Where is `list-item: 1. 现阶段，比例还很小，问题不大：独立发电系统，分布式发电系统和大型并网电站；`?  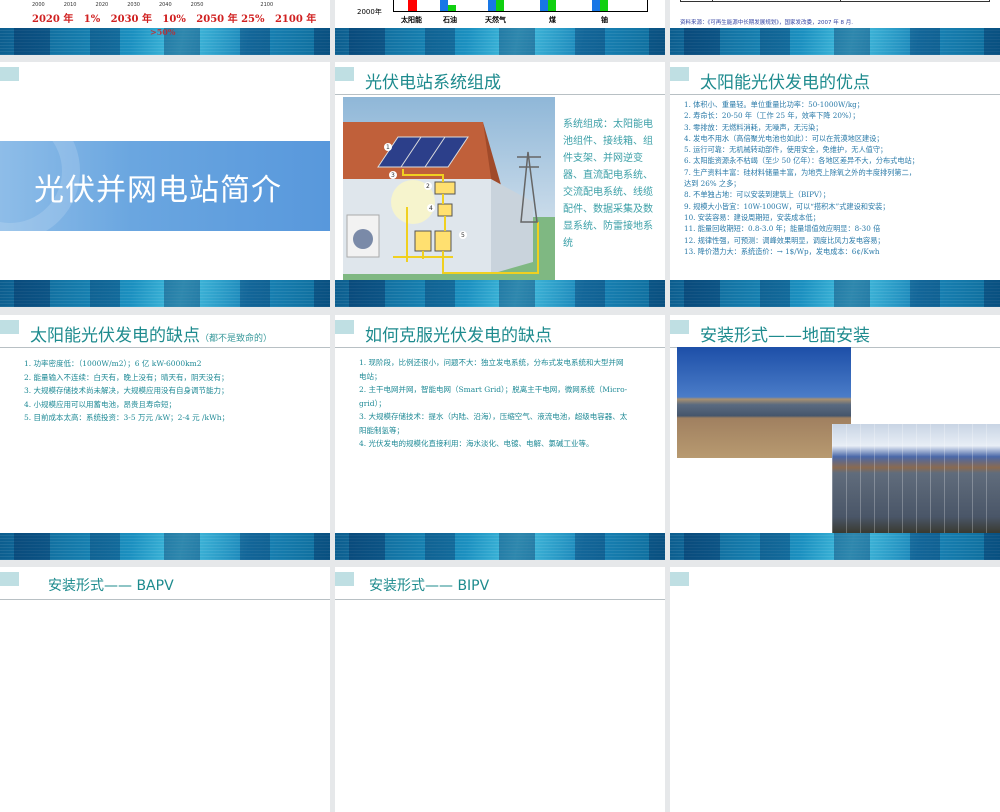 list-item: 1. 现阶段，比例还很小，问题不大：独立发电系统，分布式发电系统和大型并网电站； is located at coordinates (491, 369).